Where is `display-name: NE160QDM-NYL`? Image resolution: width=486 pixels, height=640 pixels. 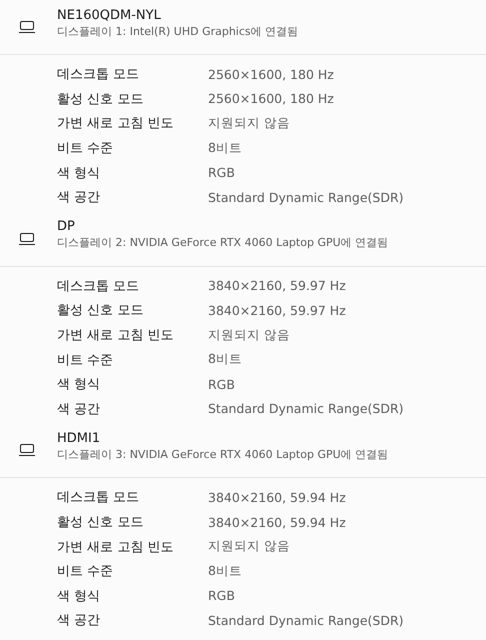 display-name: NE160QDM-NYL is located at coordinates (109, 15).